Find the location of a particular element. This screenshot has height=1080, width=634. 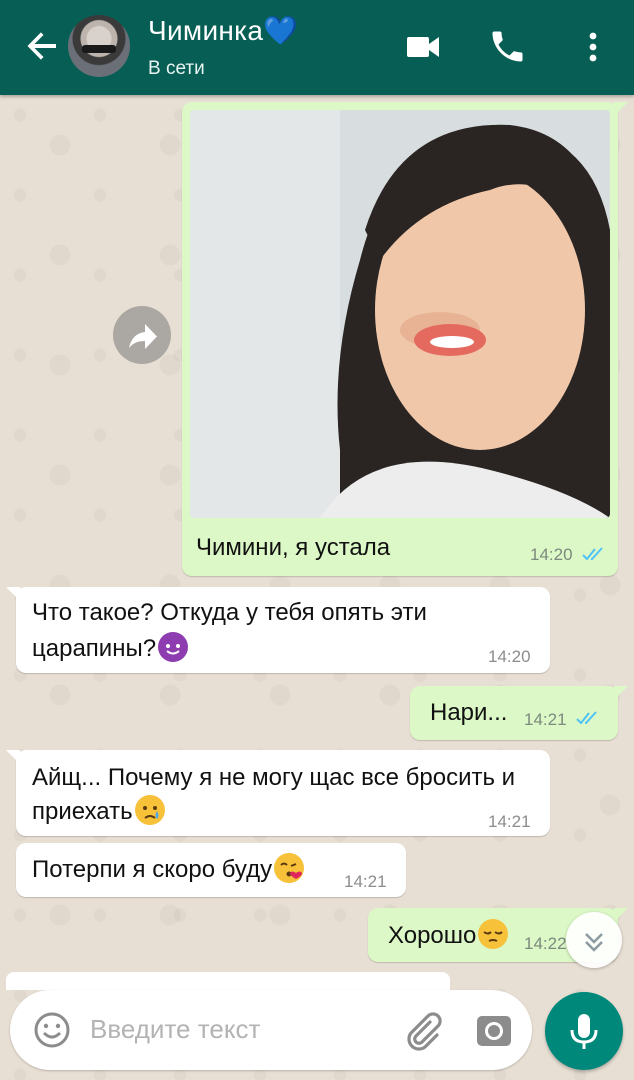

message-composer: Введите текст is located at coordinates (271, 1030).